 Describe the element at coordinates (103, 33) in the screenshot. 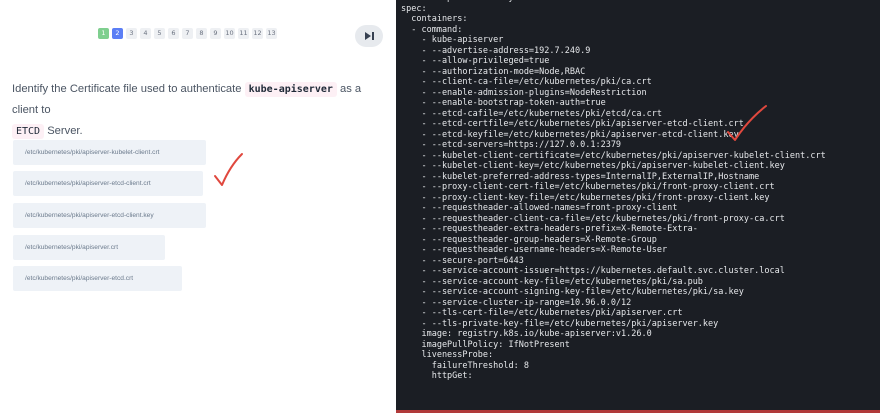

I see `page-1: 1` at that location.